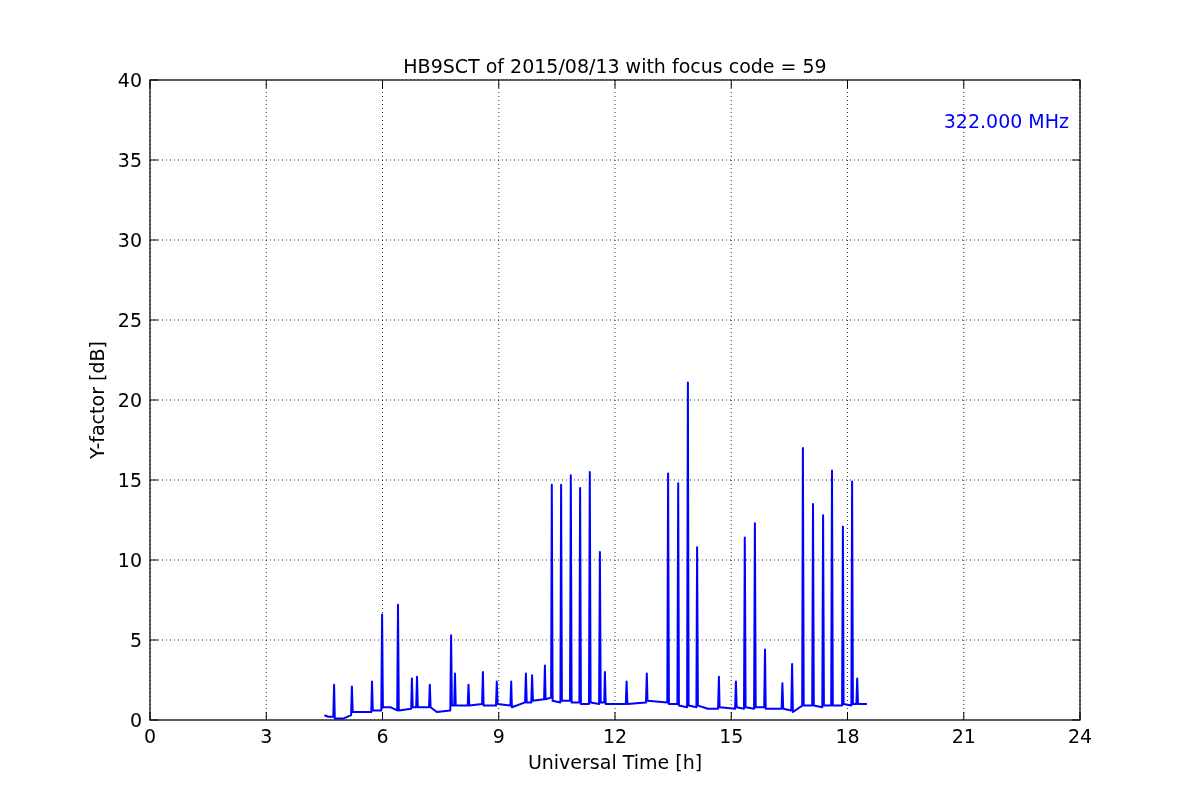 The width and height of the screenshot is (1200, 800). I want to click on tick-label: 30, so click(129, 240).